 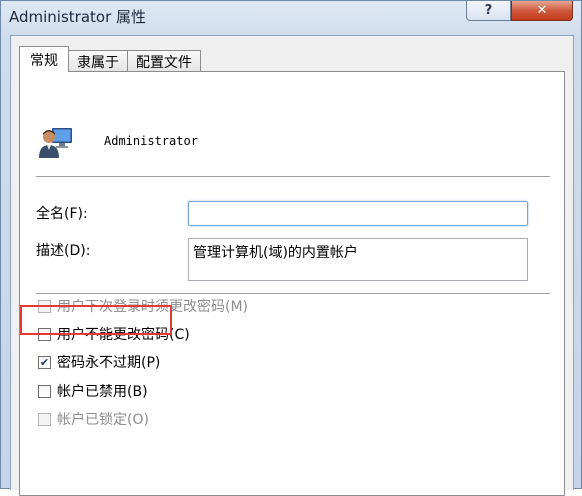 I want to click on question-mark-icon: ?, so click(x=488, y=10).